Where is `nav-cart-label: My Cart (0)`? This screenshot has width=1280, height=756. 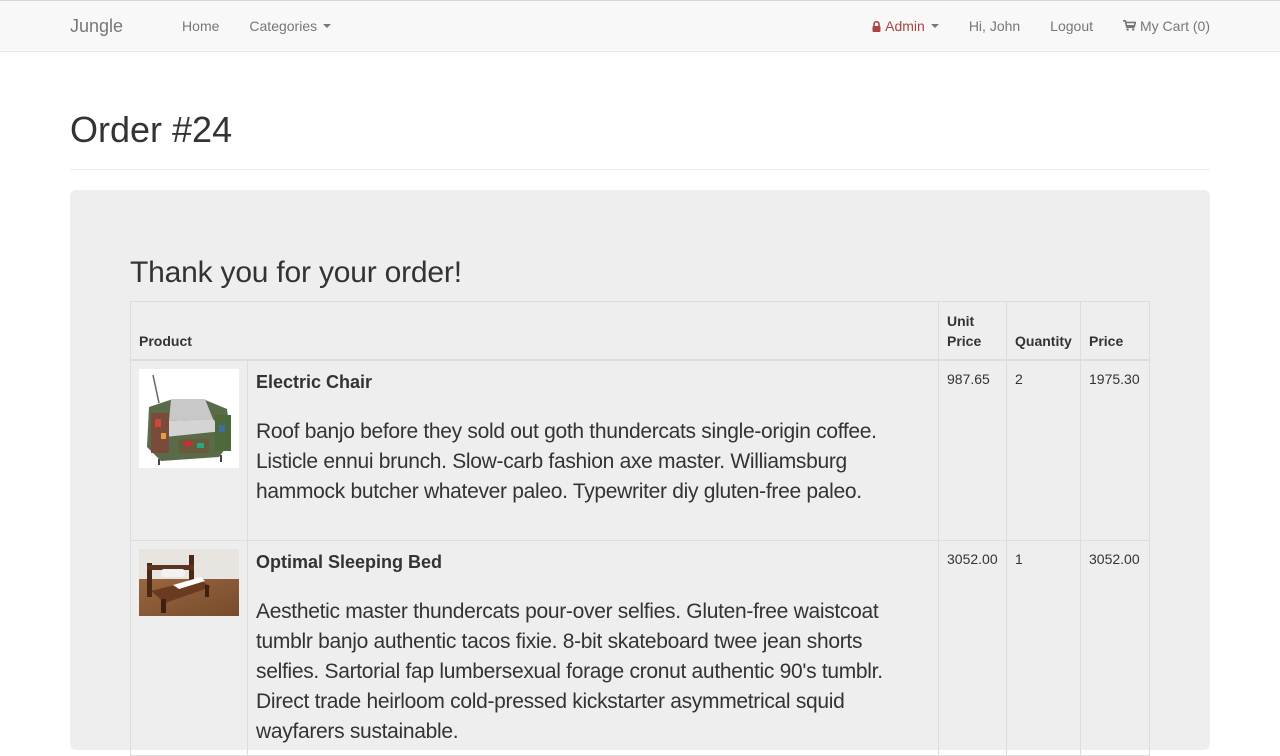
nav-cart-label: My Cart (0) is located at coordinates (1175, 26).